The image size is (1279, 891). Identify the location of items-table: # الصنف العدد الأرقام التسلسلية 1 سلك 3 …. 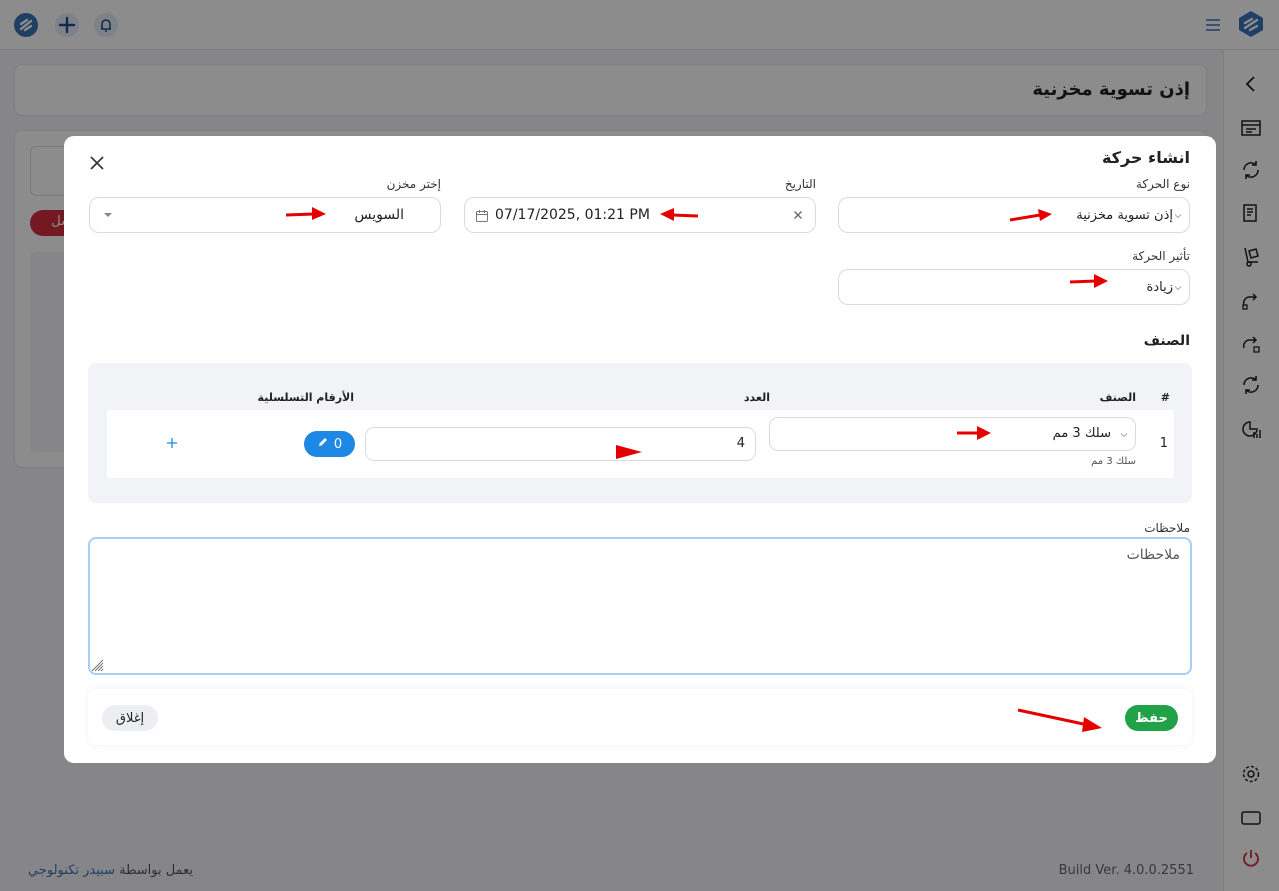
(640, 433).